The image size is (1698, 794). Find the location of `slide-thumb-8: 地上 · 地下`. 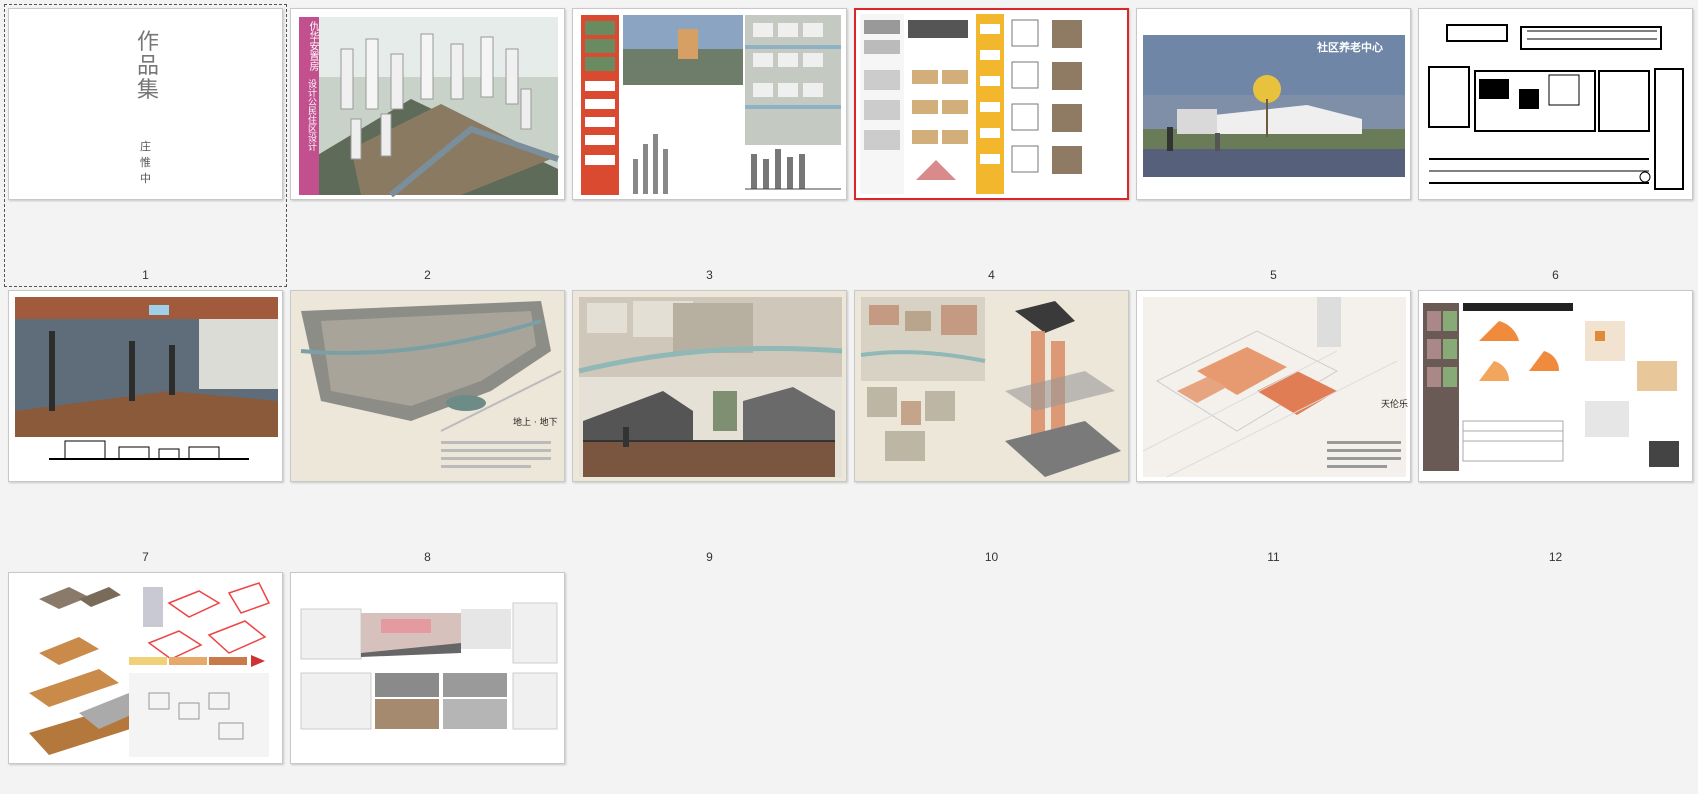

slide-thumb-8: 地上 · 地下 is located at coordinates (427, 386).